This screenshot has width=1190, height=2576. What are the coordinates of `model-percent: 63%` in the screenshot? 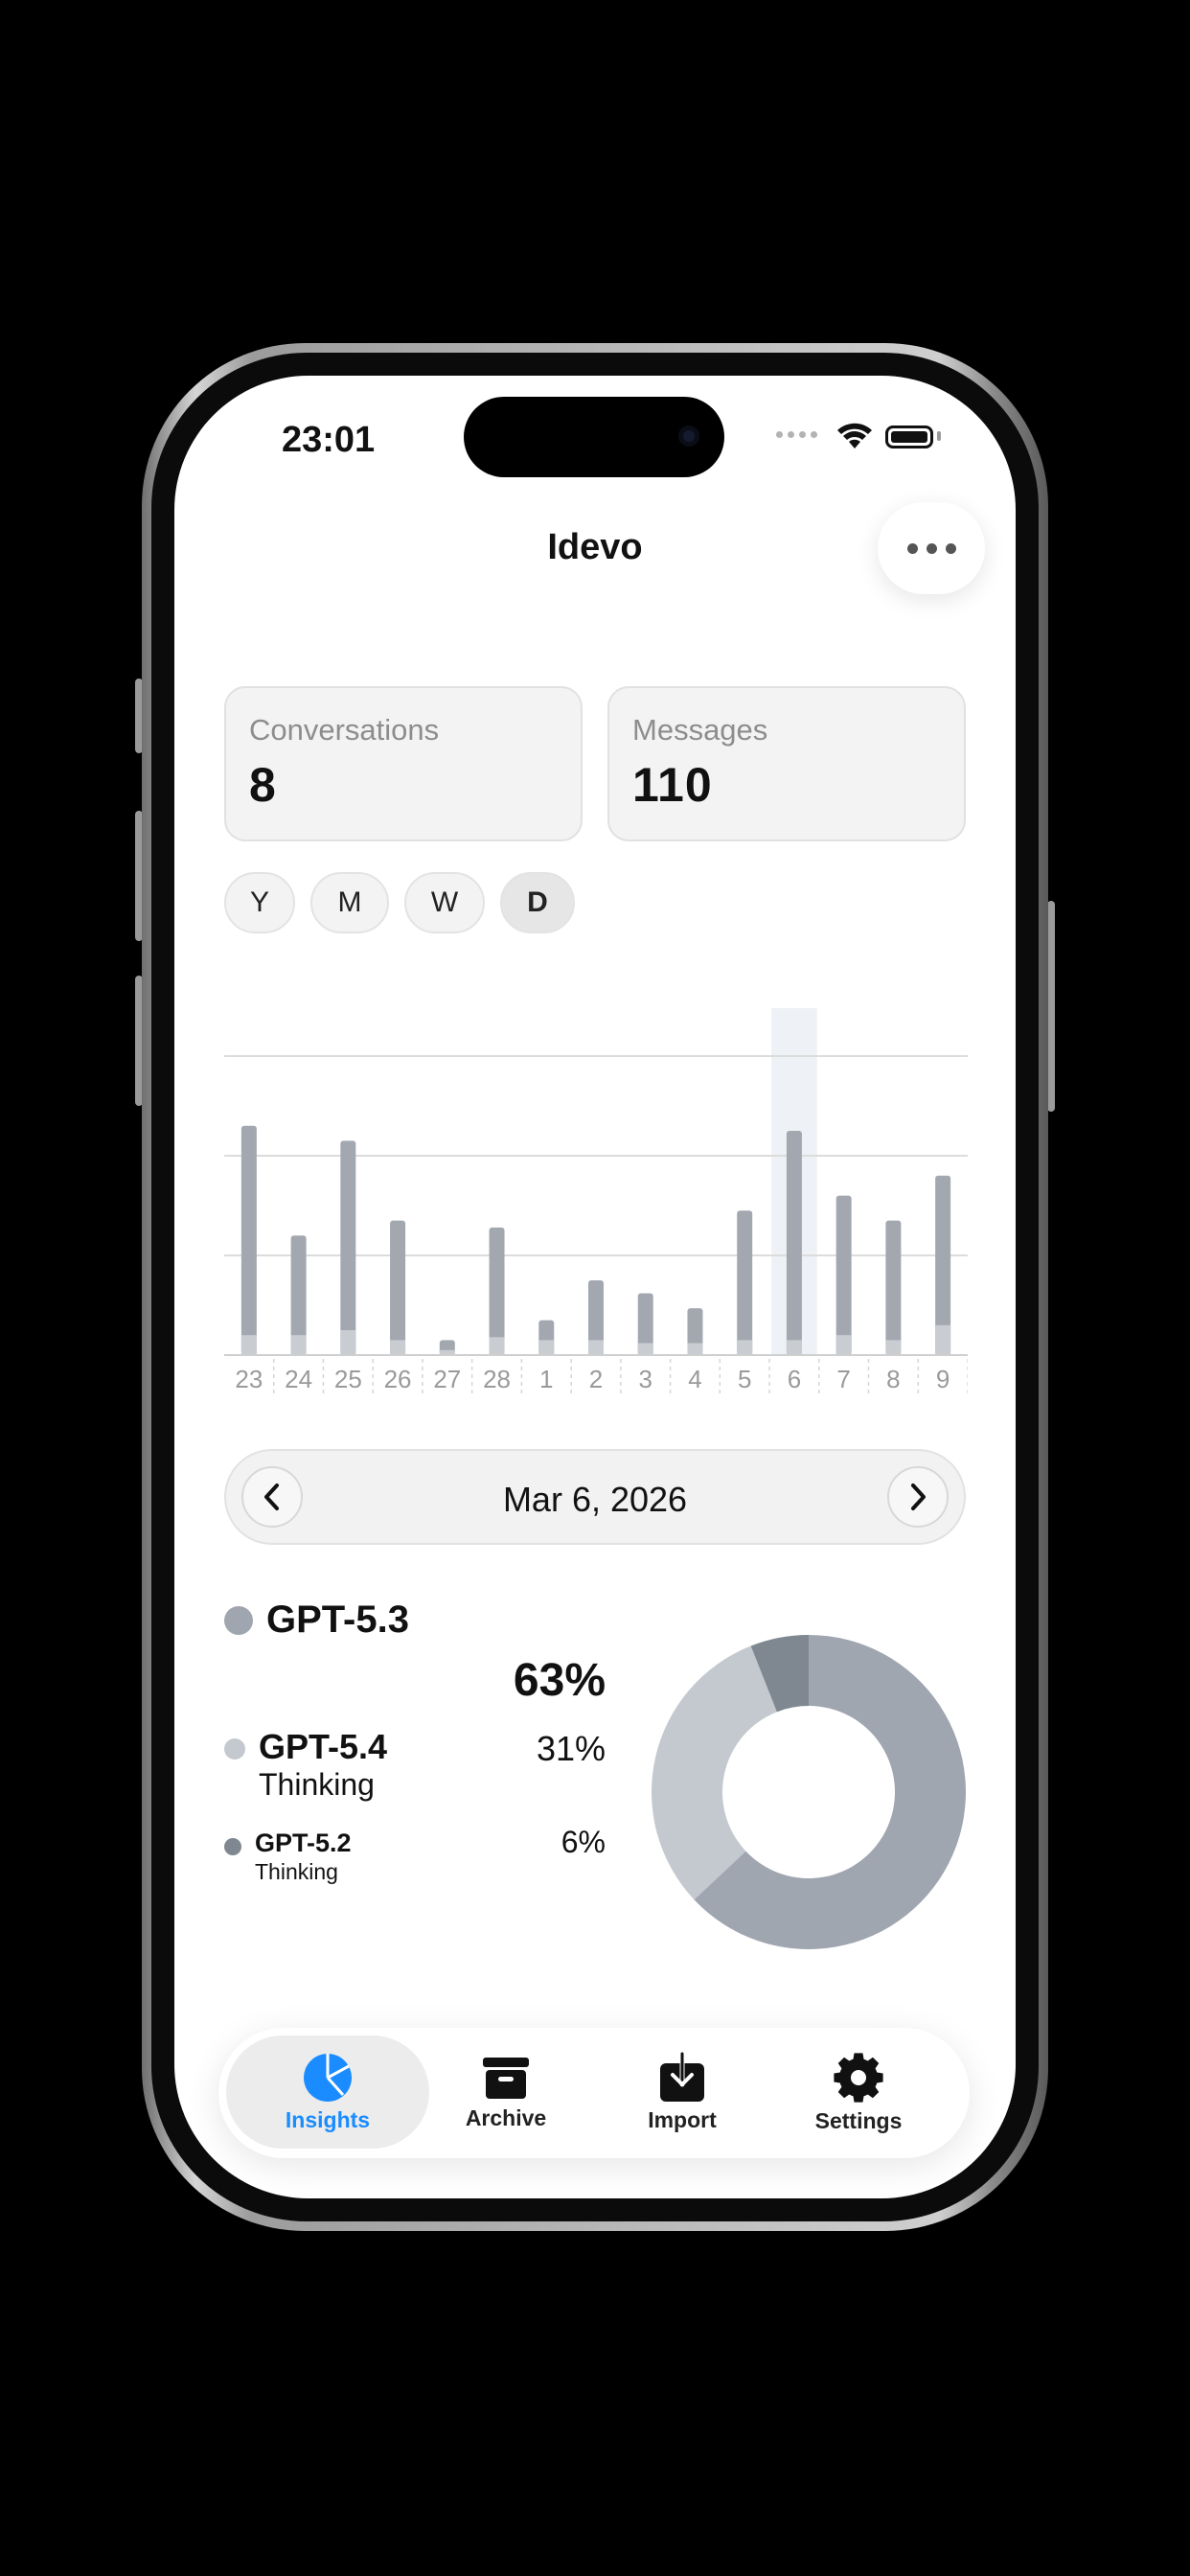 It's located at (559, 1680).